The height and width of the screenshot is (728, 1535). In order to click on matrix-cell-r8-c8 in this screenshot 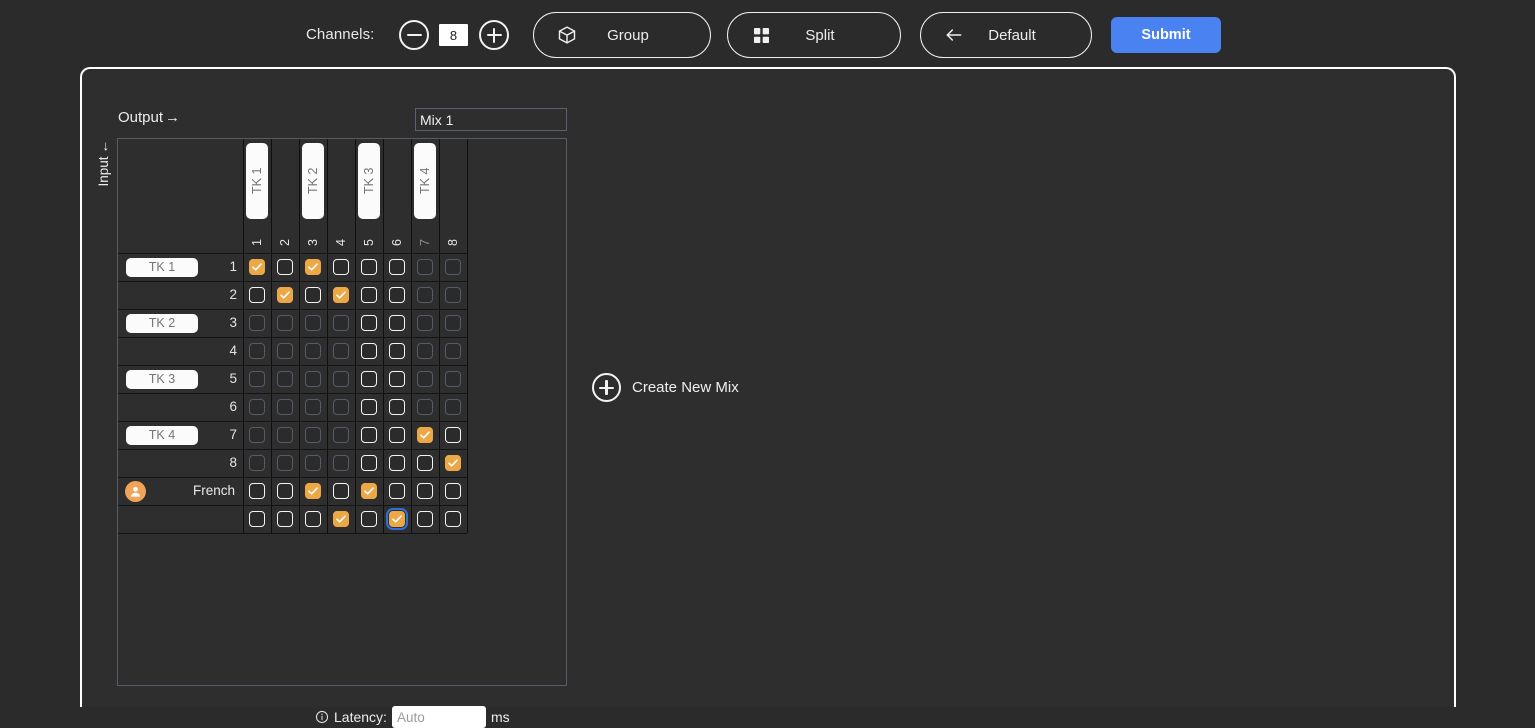, I will do `click(453, 463)`.